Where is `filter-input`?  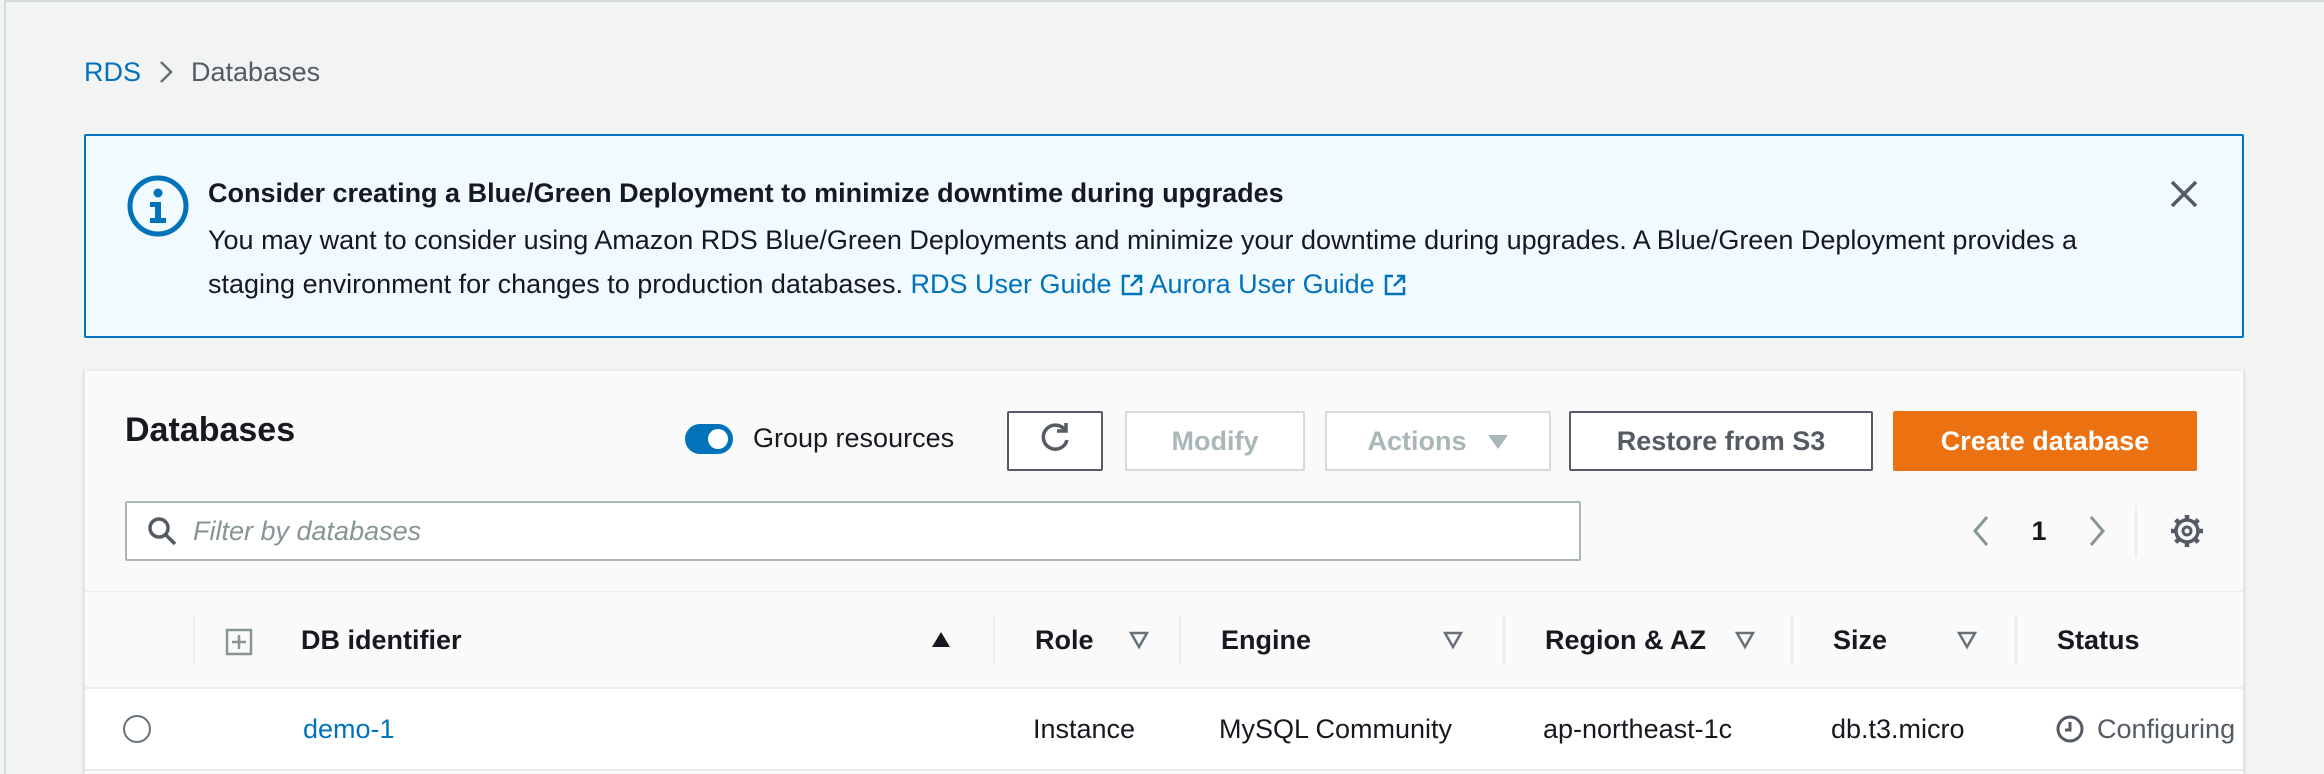 filter-input is located at coordinates (873, 531).